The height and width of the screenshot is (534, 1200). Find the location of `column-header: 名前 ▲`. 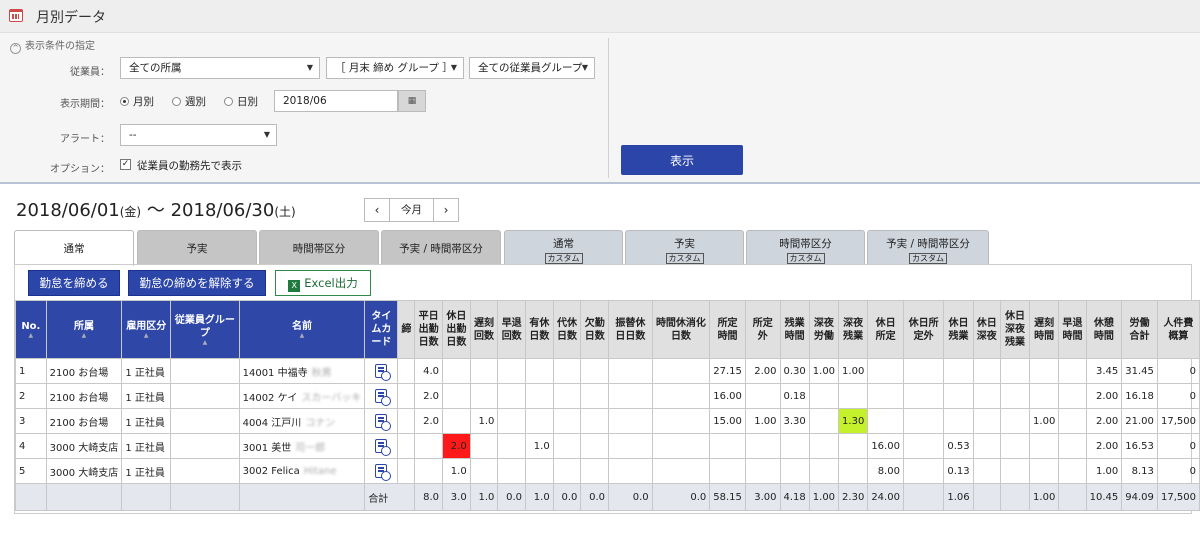

column-header: 名前 ▲ is located at coordinates (302, 329).